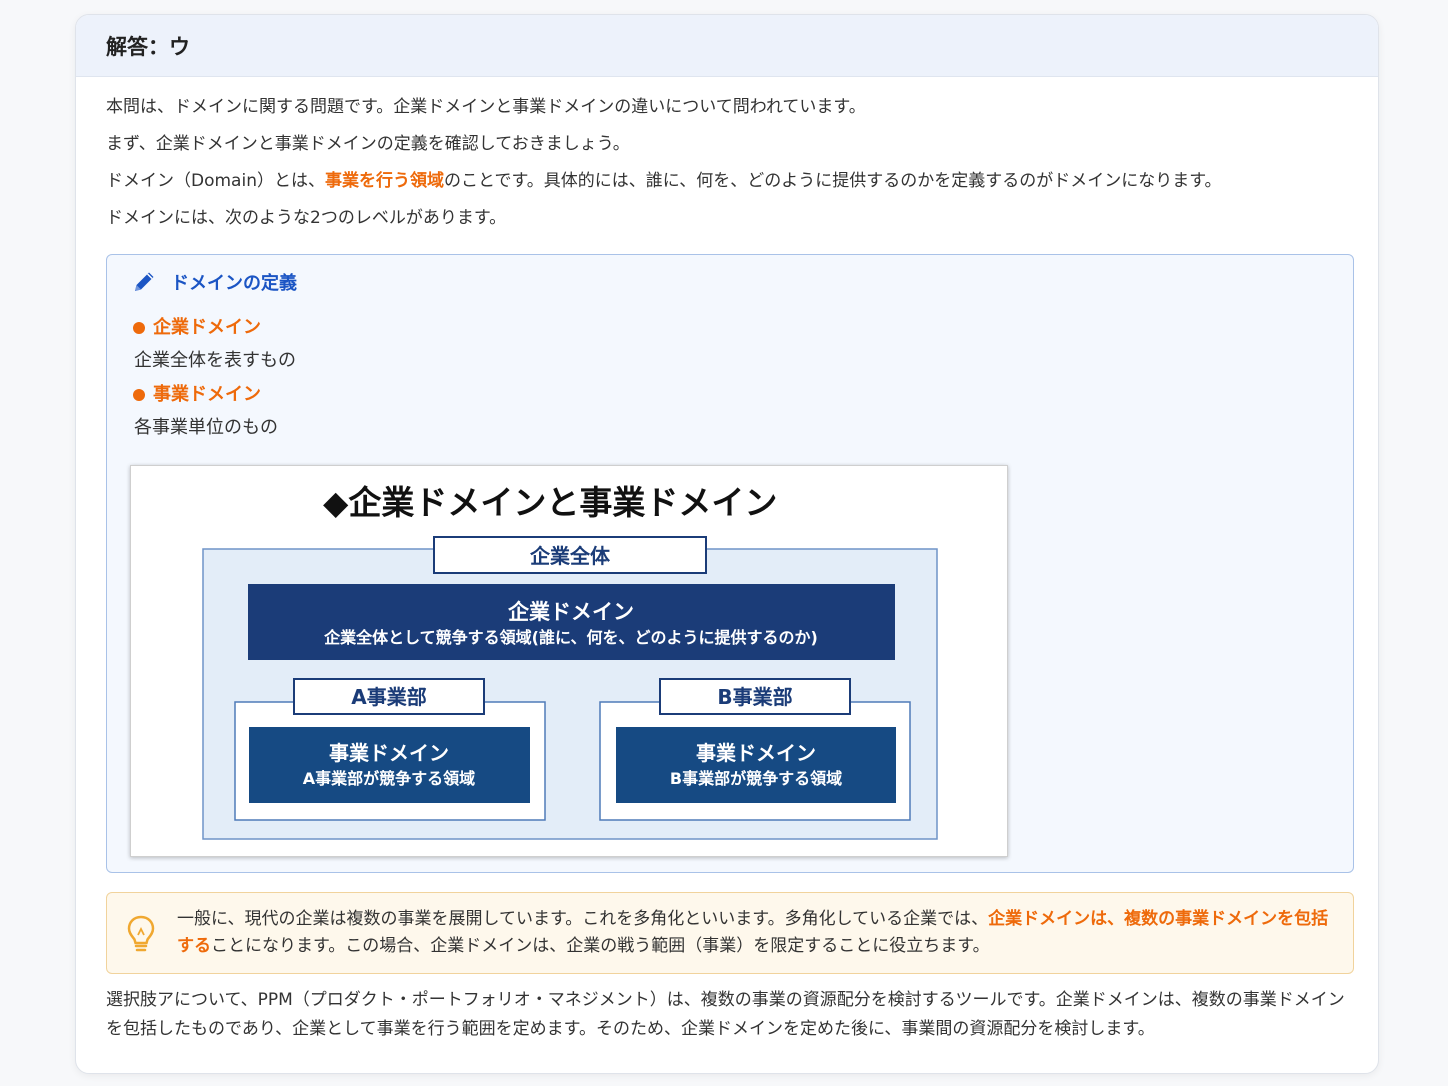 The height and width of the screenshot is (1086, 1448). Describe the element at coordinates (756, 753) in the screenshot. I see `division-b-domain-title: 事業ドメイン` at that location.